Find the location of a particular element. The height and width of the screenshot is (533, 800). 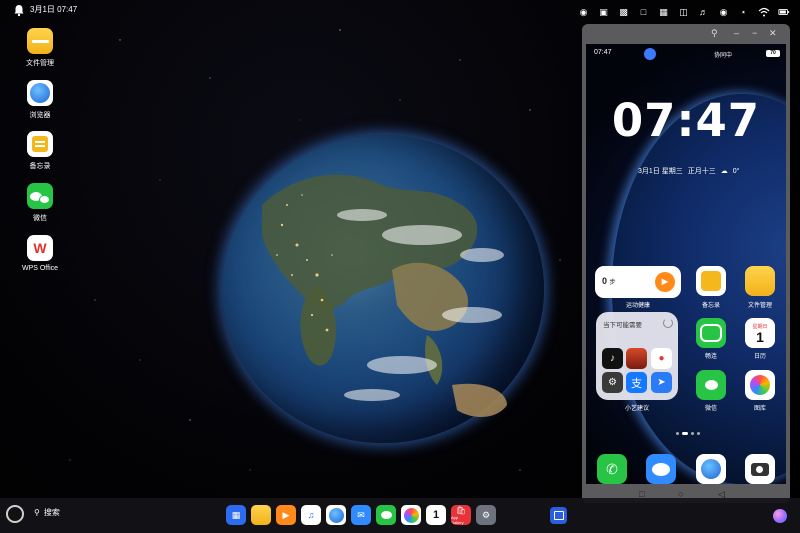

desktop-icon-label: 备忘录 is located at coordinates (40, 166).